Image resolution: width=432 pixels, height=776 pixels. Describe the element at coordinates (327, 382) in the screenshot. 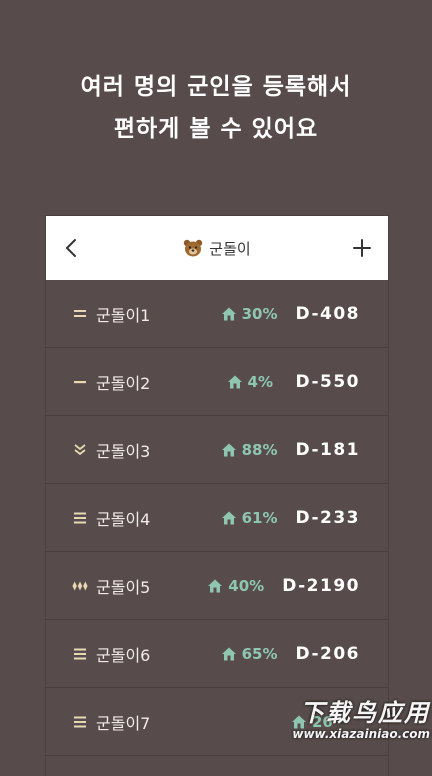

I see `dday-count: D-550` at that location.